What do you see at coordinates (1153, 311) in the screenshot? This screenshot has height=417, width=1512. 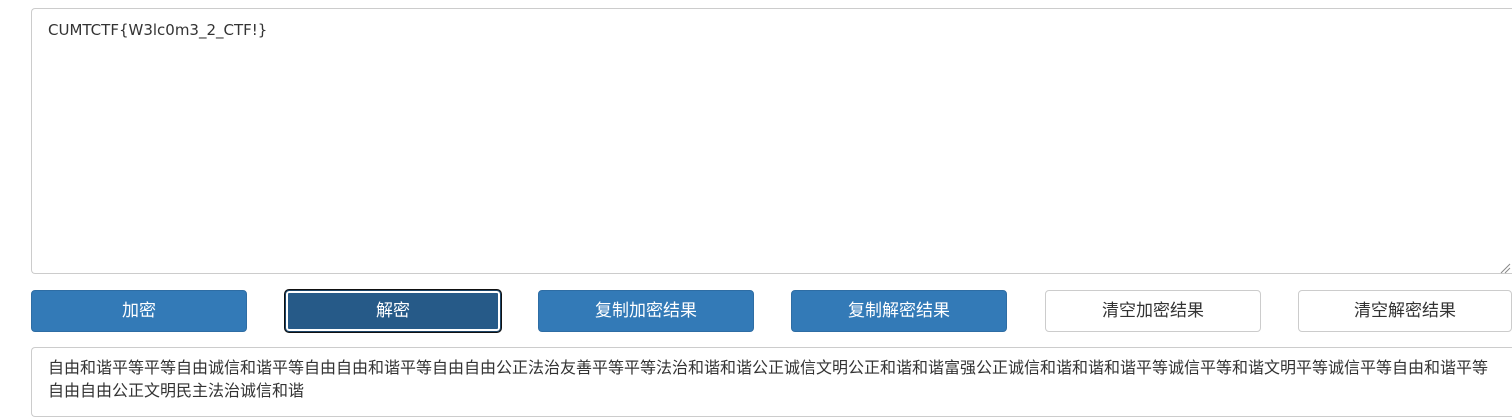 I see `clear-encrypt-result-button: 清空加密结果` at bounding box center [1153, 311].